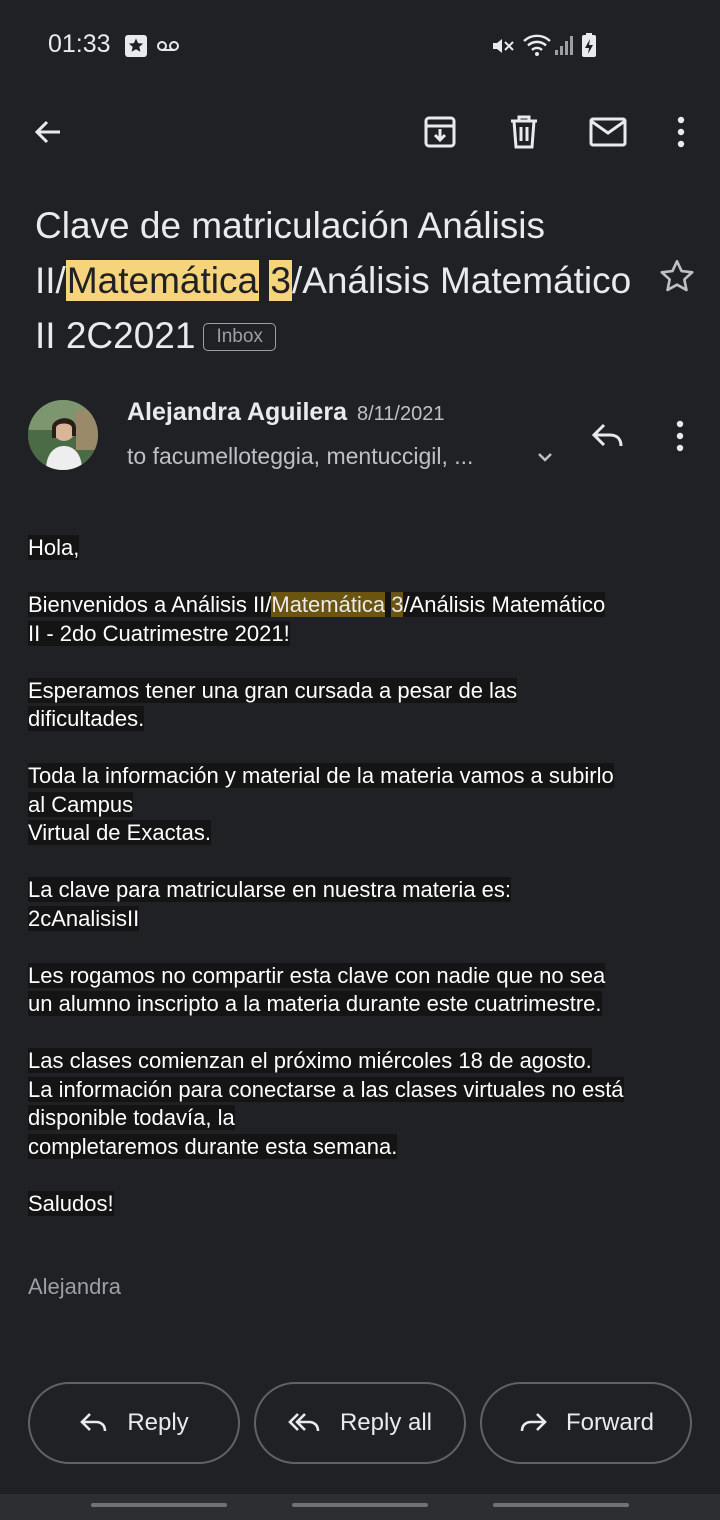  I want to click on star-notification-icon, so click(136, 46).